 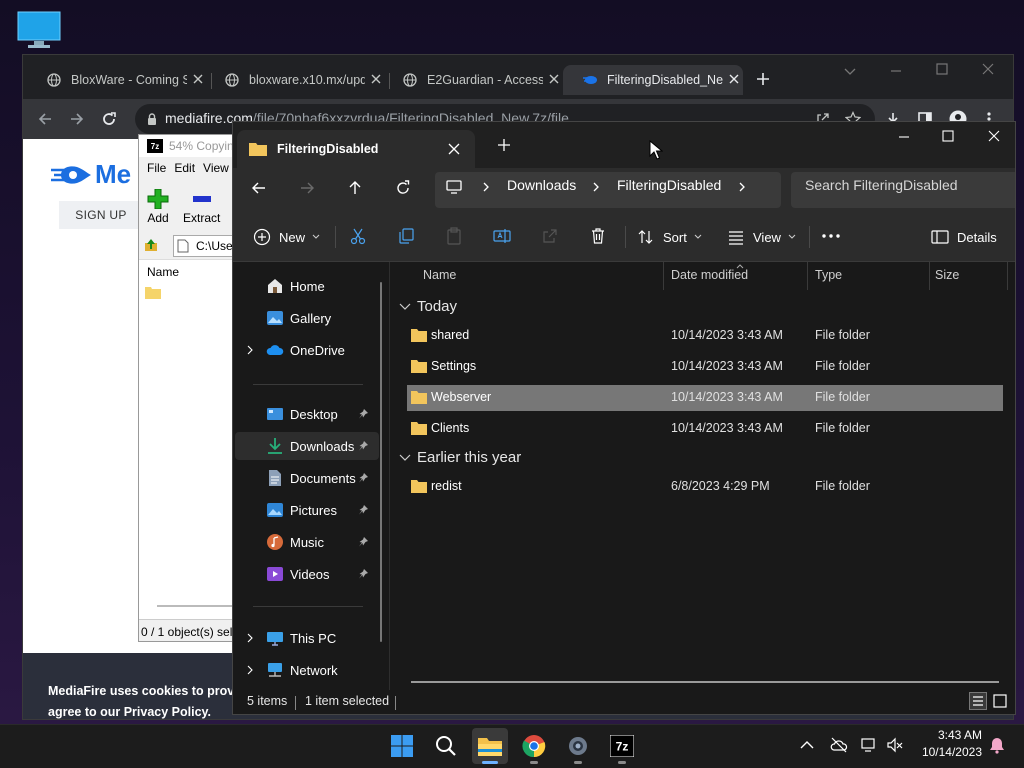 I want to click on tiles-view-icon, so click(x=1000, y=701).